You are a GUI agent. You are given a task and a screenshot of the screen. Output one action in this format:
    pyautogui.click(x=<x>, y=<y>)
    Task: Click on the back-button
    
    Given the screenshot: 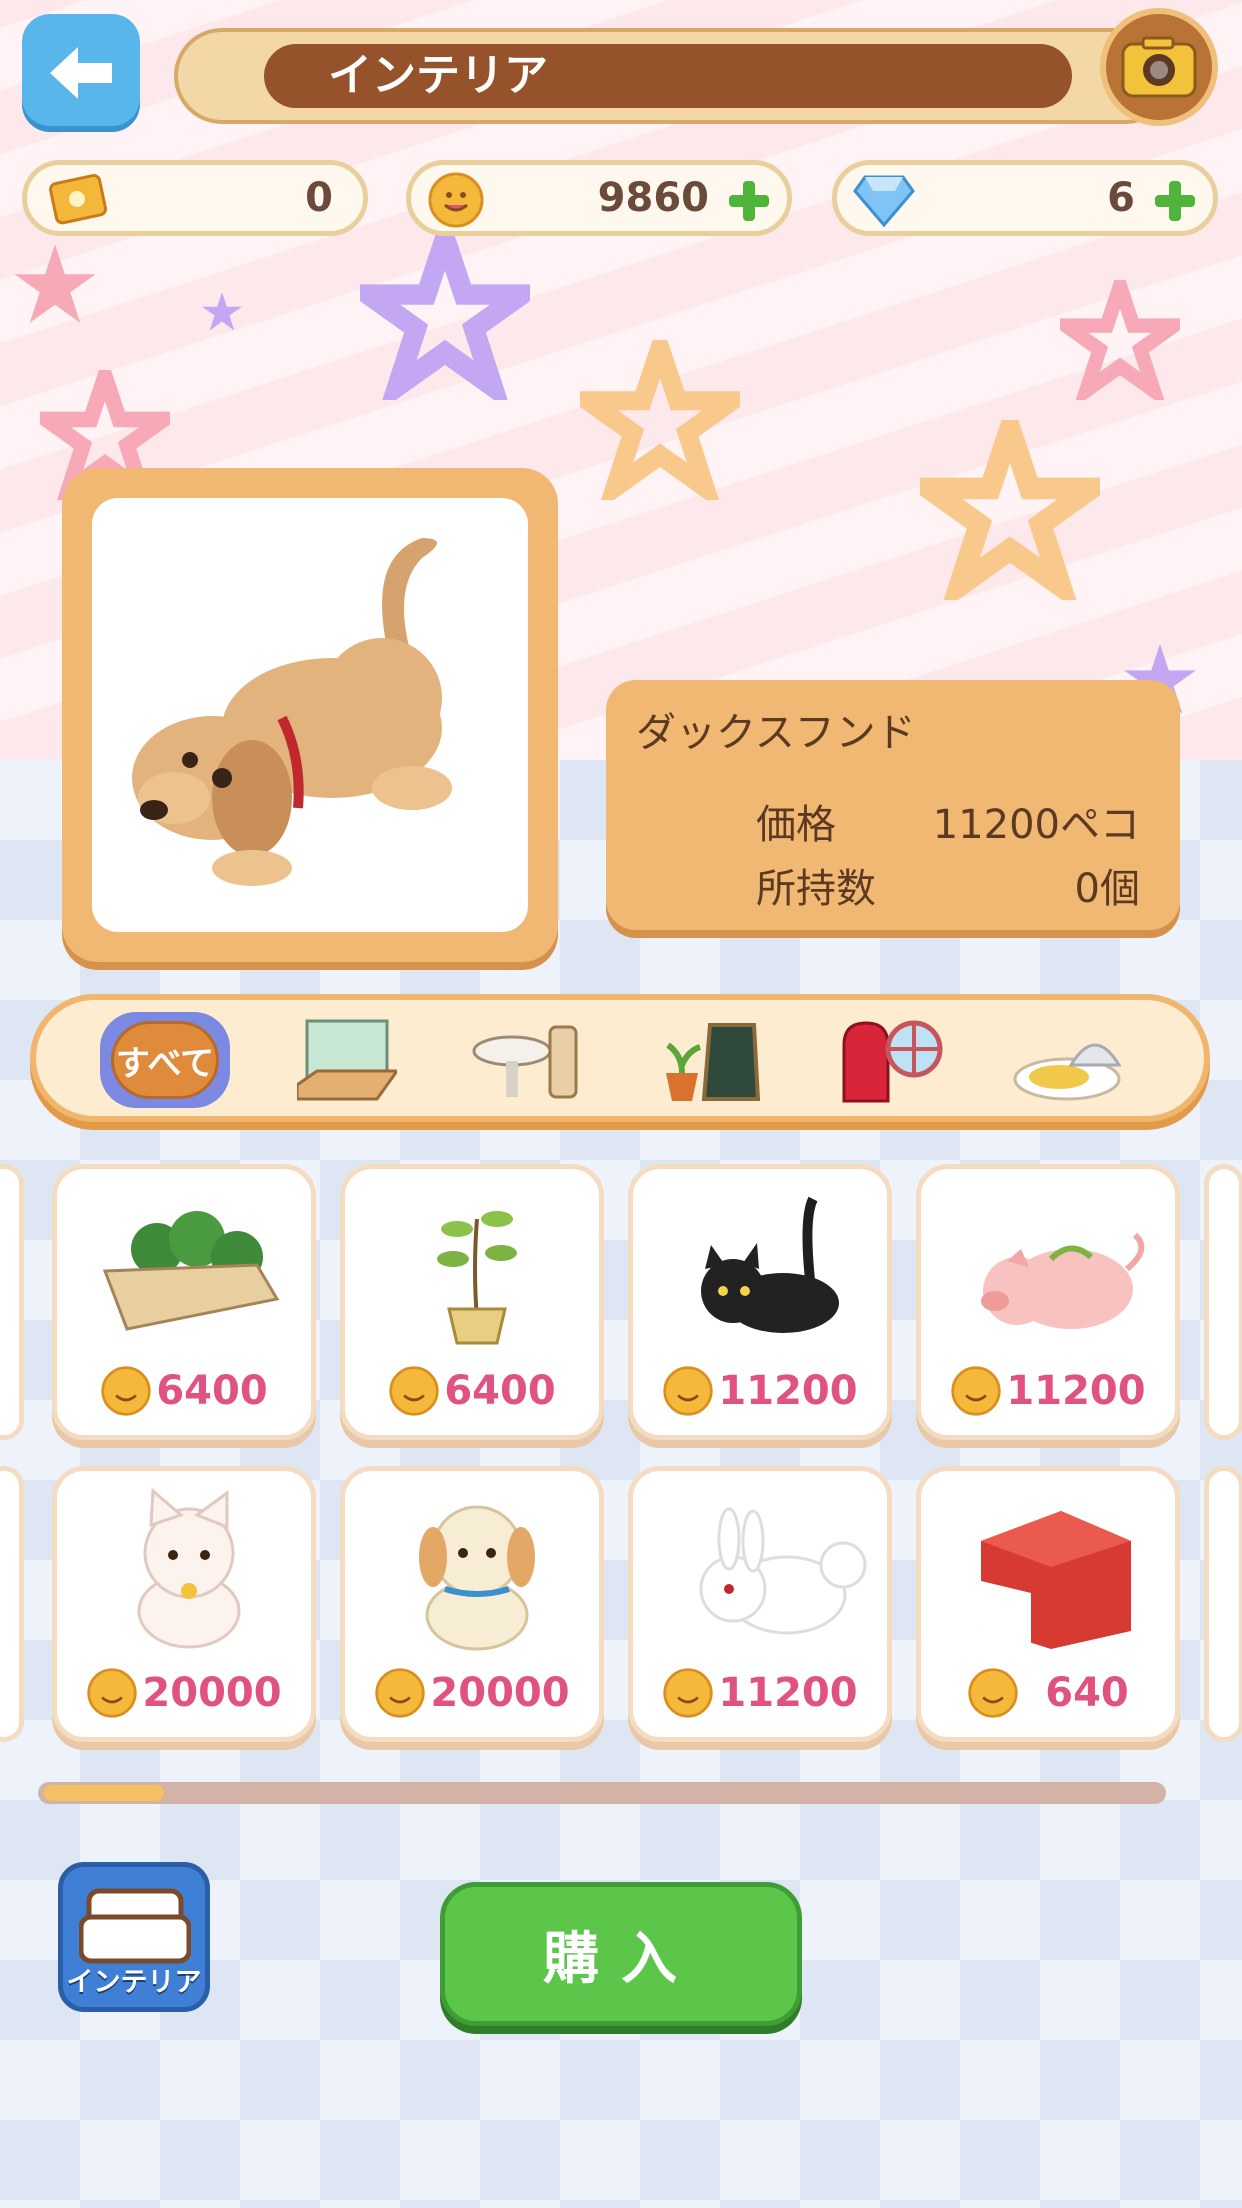 What is the action you would take?
    pyautogui.click(x=81, y=73)
    